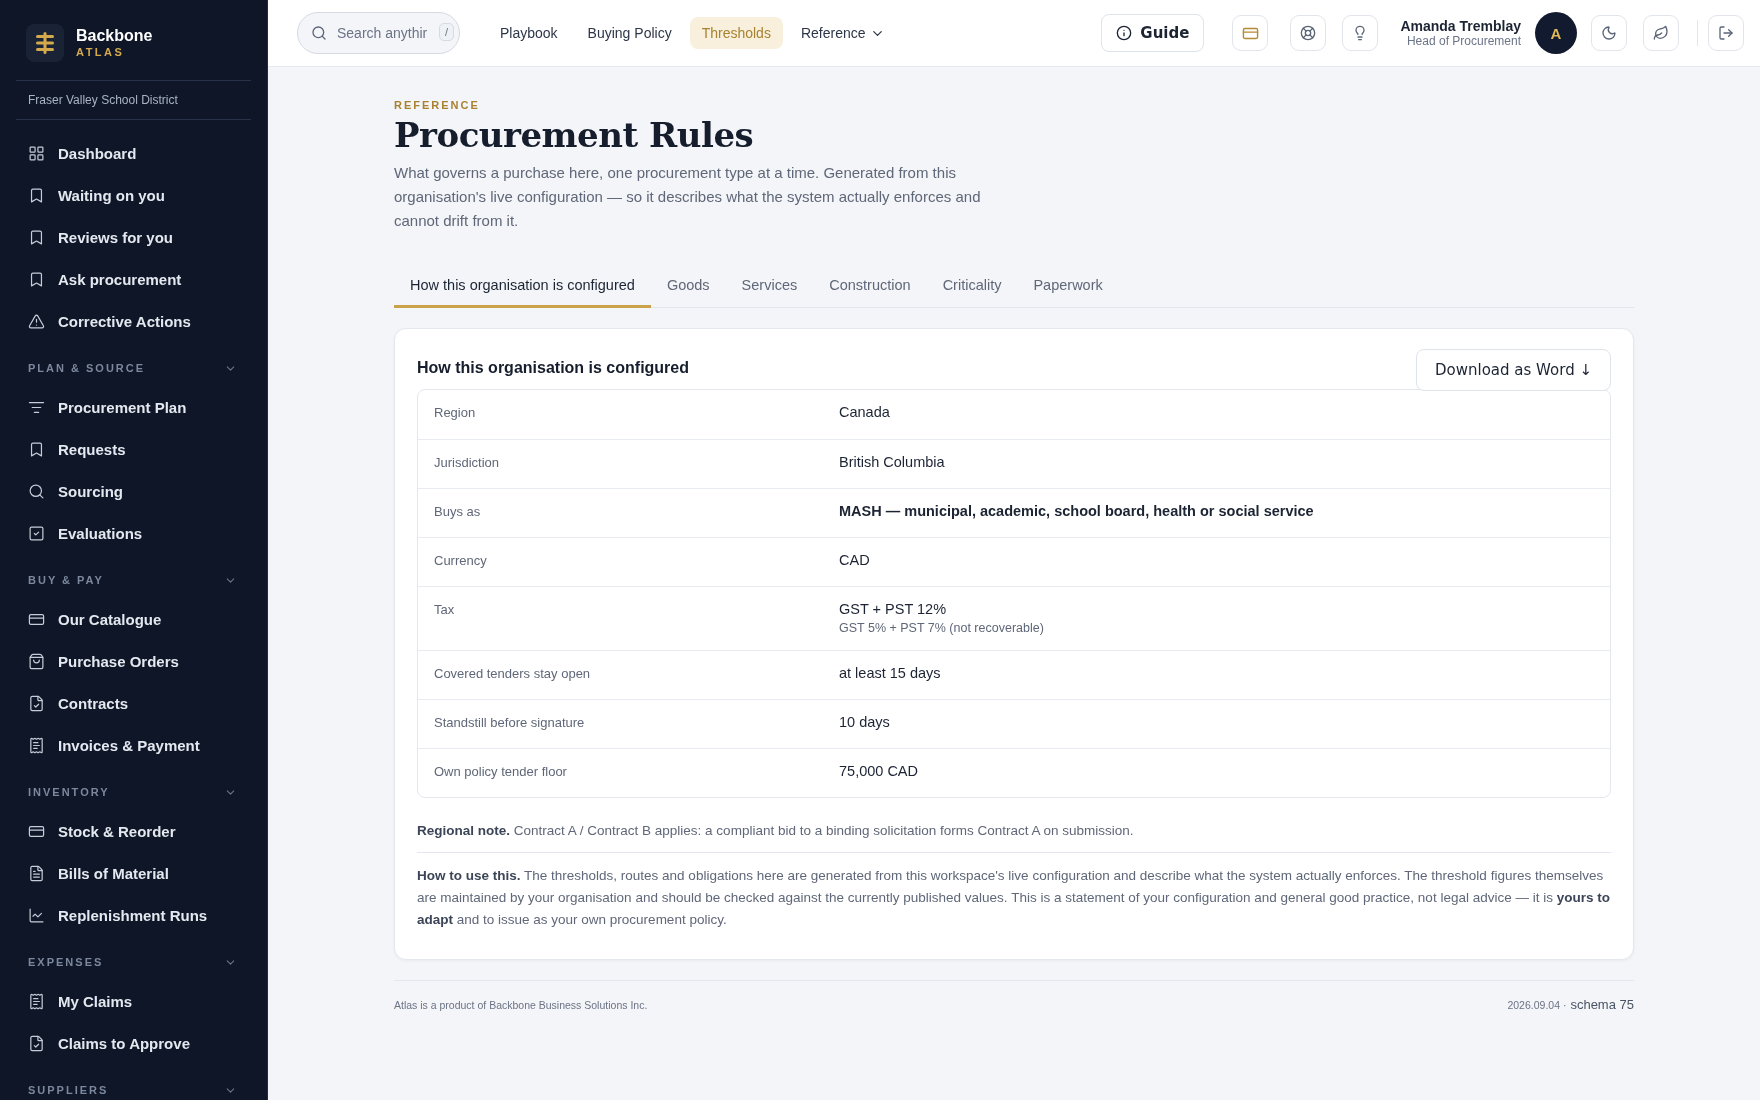 Image resolution: width=1760 pixels, height=1100 pixels. What do you see at coordinates (865, 722) in the screenshot?
I see `row-value: 10 days` at bounding box center [865, 722].